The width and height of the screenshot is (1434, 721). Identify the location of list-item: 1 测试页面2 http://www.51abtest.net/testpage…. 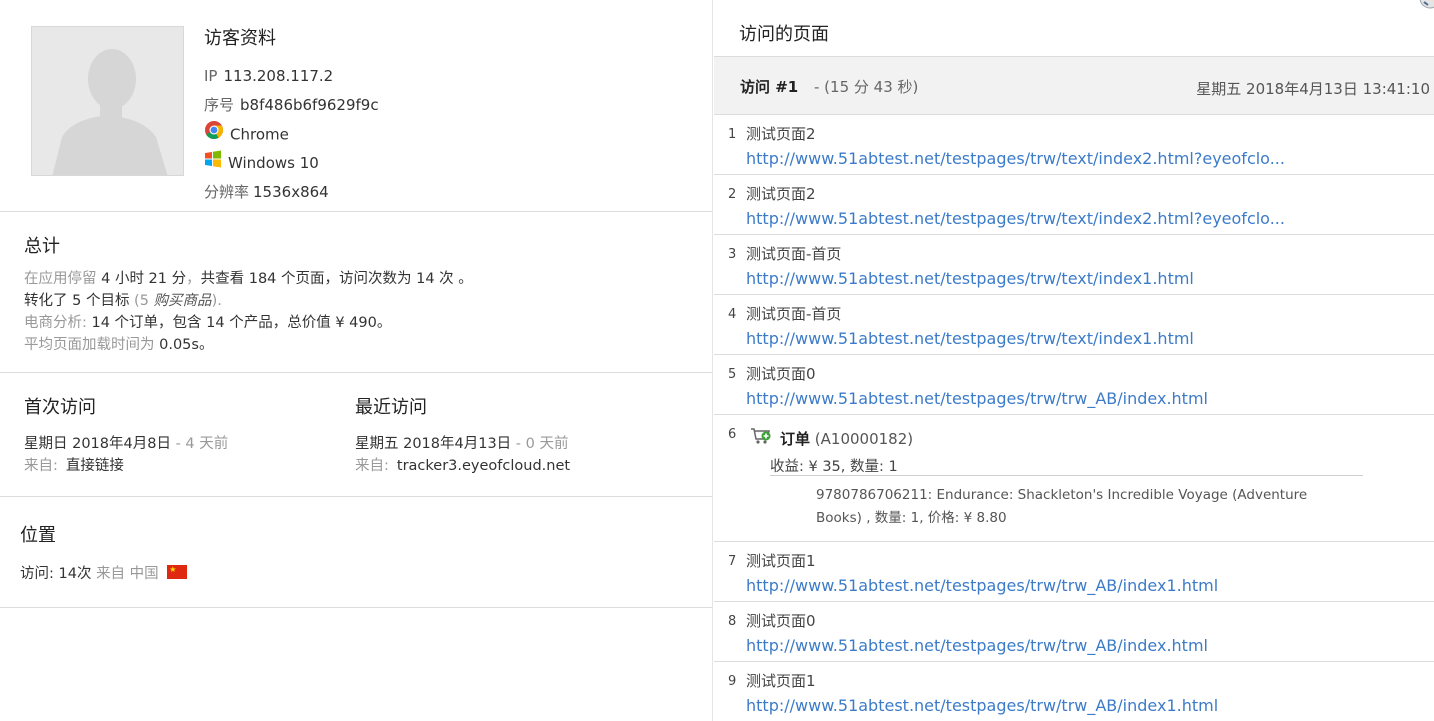
(1074, 145).